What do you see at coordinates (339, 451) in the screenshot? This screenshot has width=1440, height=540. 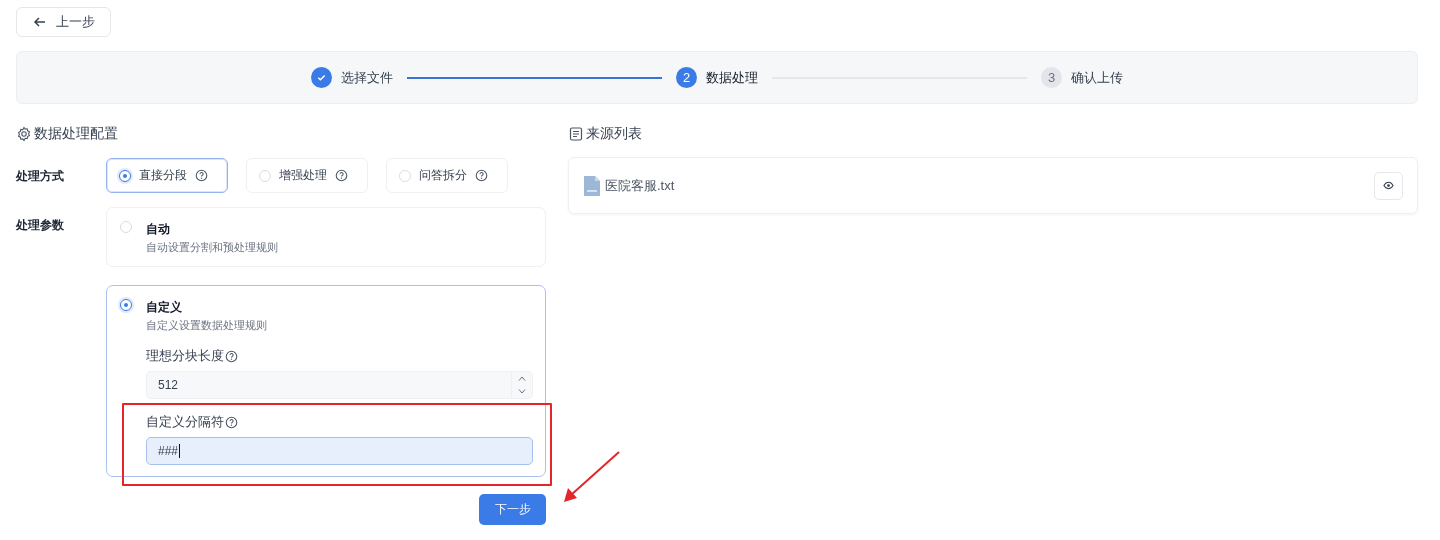 I see `text-field: ###` at bounding box center [339, 451].